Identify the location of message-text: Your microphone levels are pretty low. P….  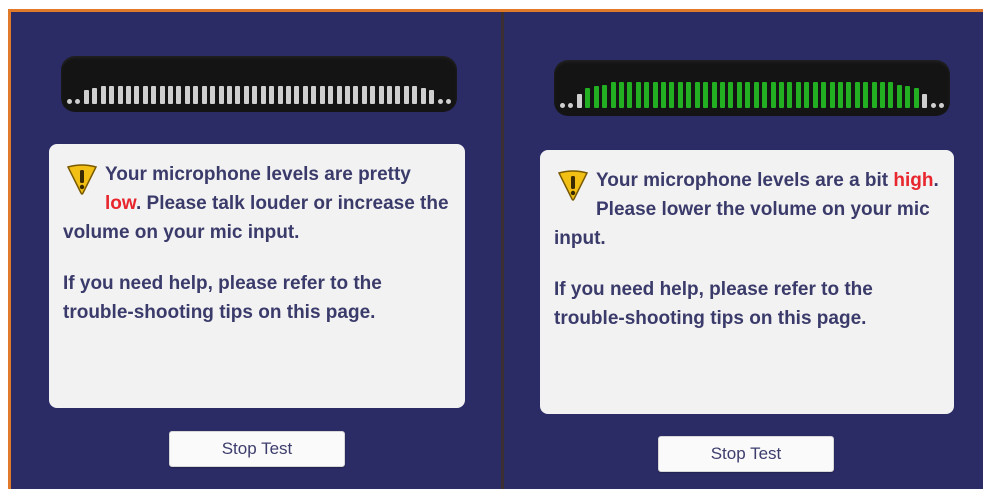
(257, 203).